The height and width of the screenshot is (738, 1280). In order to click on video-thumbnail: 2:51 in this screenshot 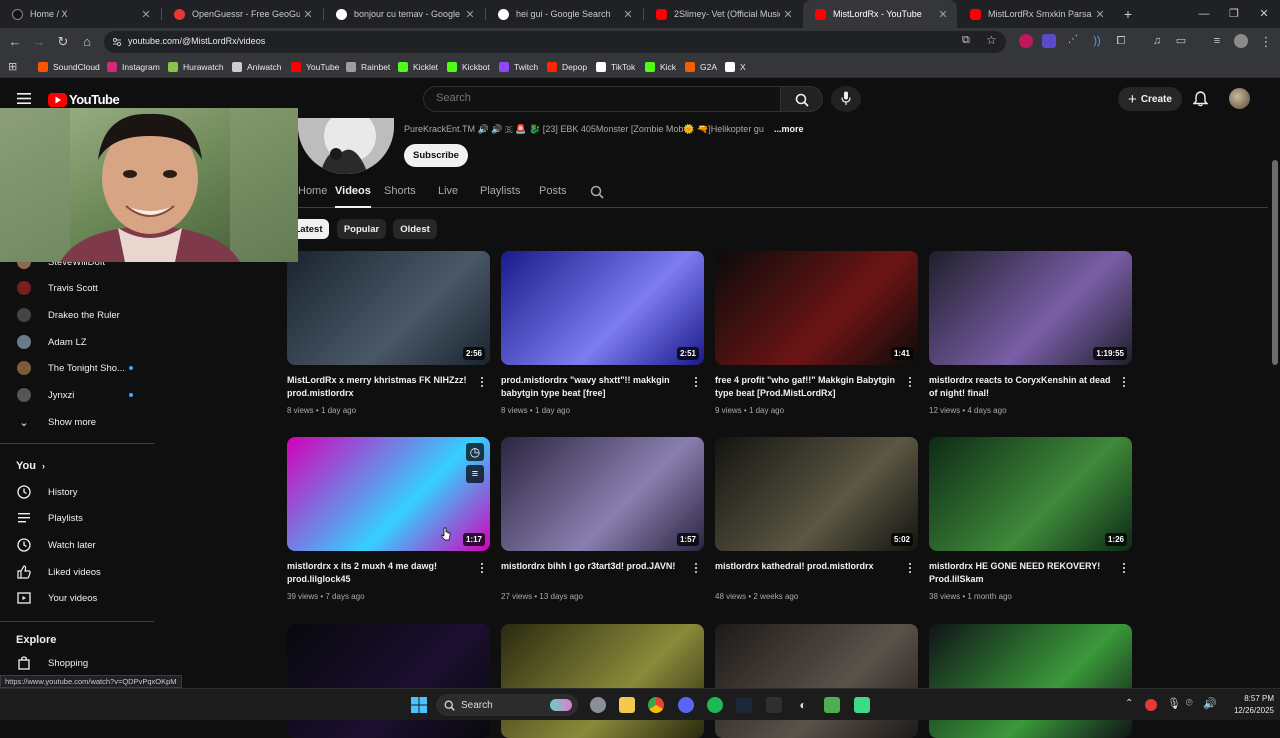, I will do `click(602, 308)`.